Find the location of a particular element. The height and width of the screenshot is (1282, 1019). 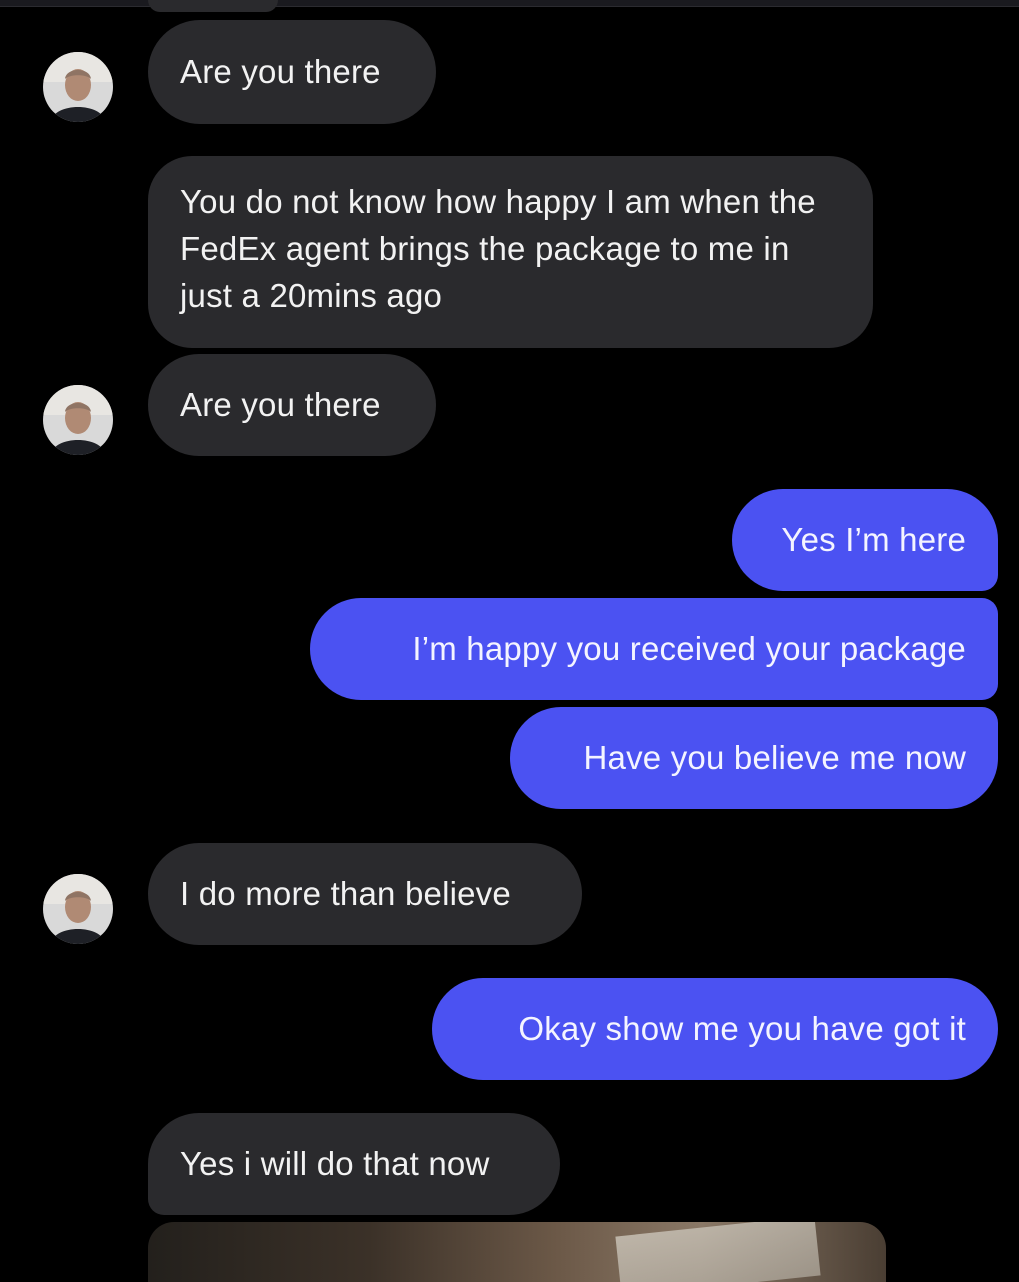

message-text: Have you believe me now is located at coordinates (774, 757).